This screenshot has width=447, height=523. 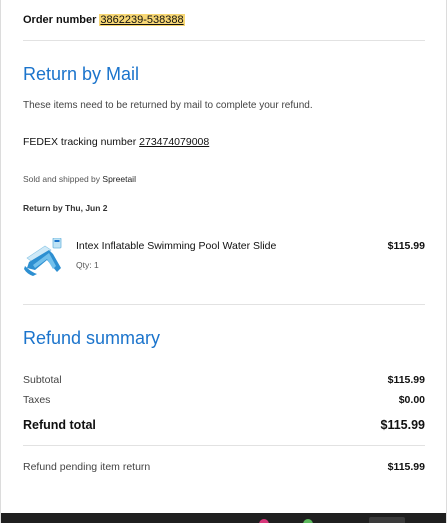 What do you see at coordinates (60, 20) in the screenshot?
I see `order-number-label: Order number` at bounding box center [60, 20].